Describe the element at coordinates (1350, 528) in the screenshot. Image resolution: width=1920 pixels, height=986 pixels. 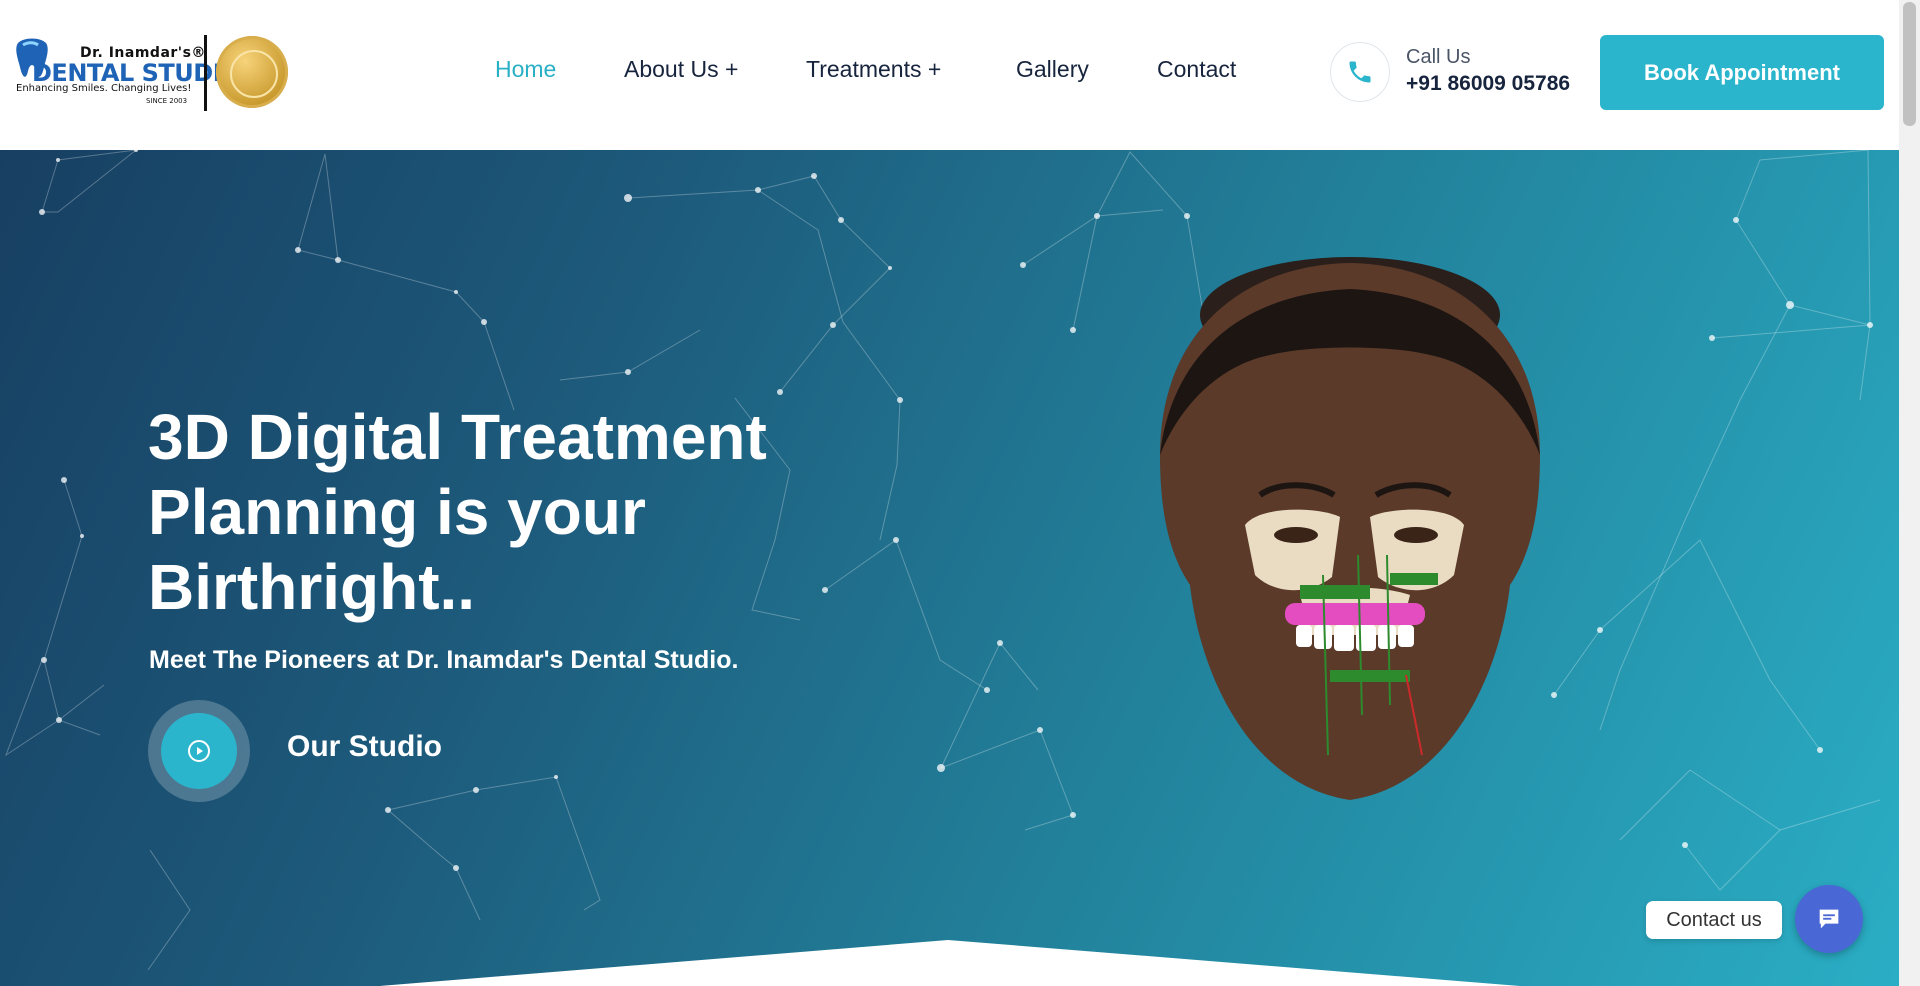
I see `hero-face-illustration` at that location.